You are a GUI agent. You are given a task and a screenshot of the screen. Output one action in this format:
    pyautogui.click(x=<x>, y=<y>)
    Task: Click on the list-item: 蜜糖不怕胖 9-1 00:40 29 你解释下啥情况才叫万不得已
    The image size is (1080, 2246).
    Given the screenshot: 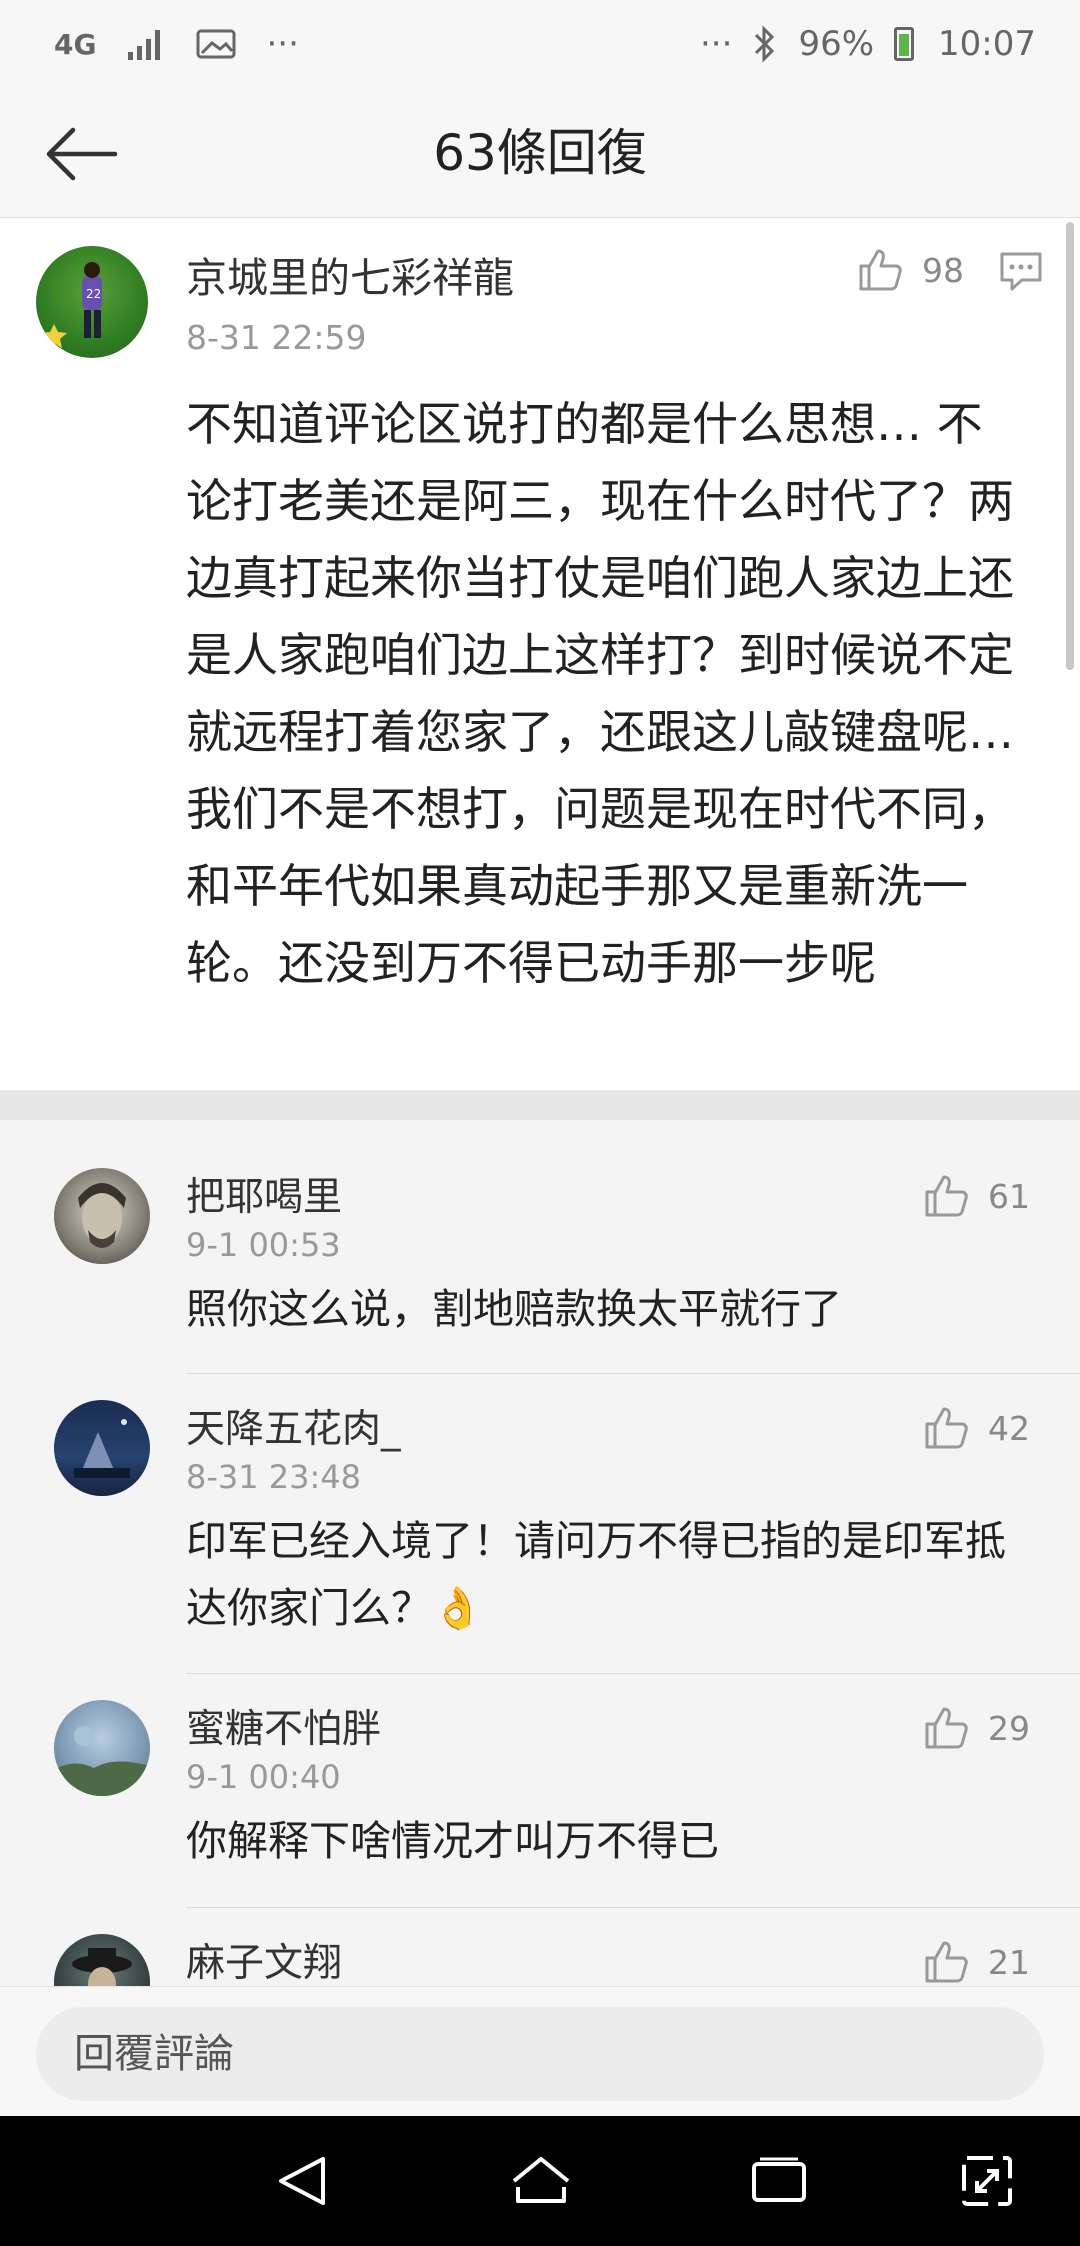 What is the action you would take?
    pyautogui.click(x=540, y=1791)
    